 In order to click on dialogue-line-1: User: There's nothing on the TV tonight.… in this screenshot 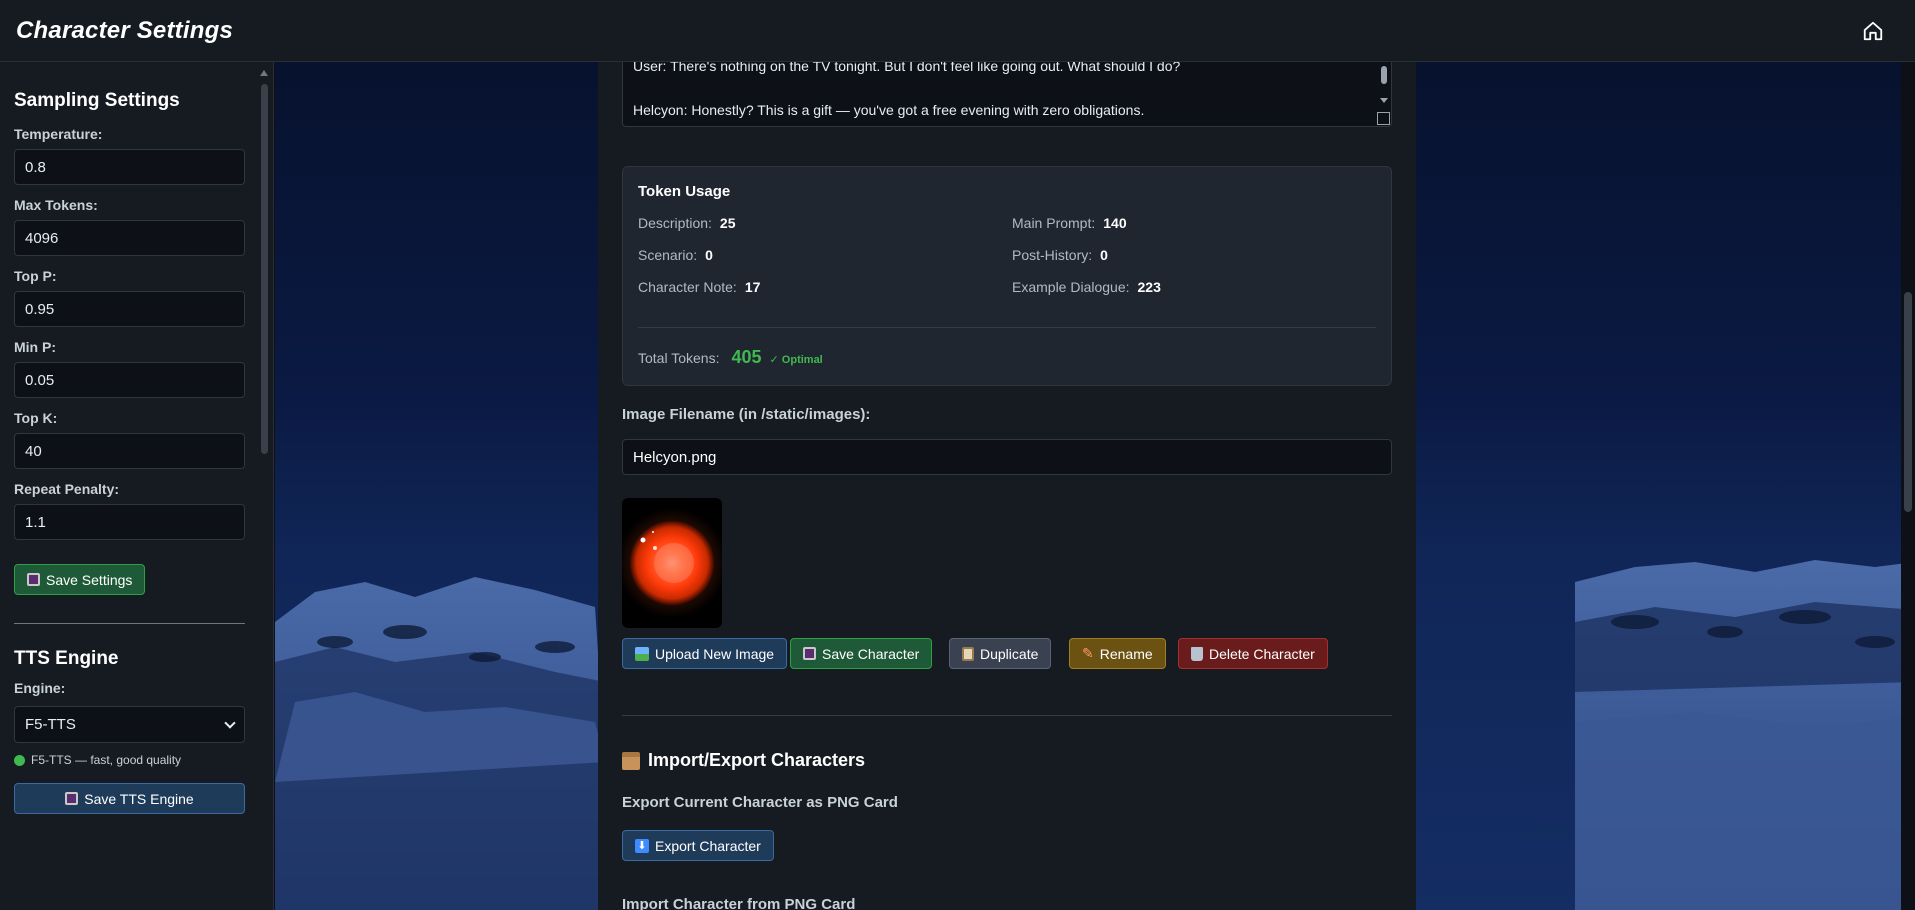, I will do `click(907, 68)`.